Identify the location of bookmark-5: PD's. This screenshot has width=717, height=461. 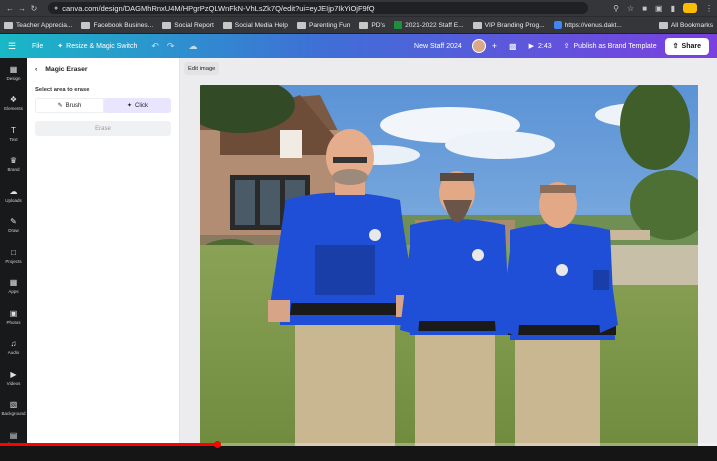
(372, 25).